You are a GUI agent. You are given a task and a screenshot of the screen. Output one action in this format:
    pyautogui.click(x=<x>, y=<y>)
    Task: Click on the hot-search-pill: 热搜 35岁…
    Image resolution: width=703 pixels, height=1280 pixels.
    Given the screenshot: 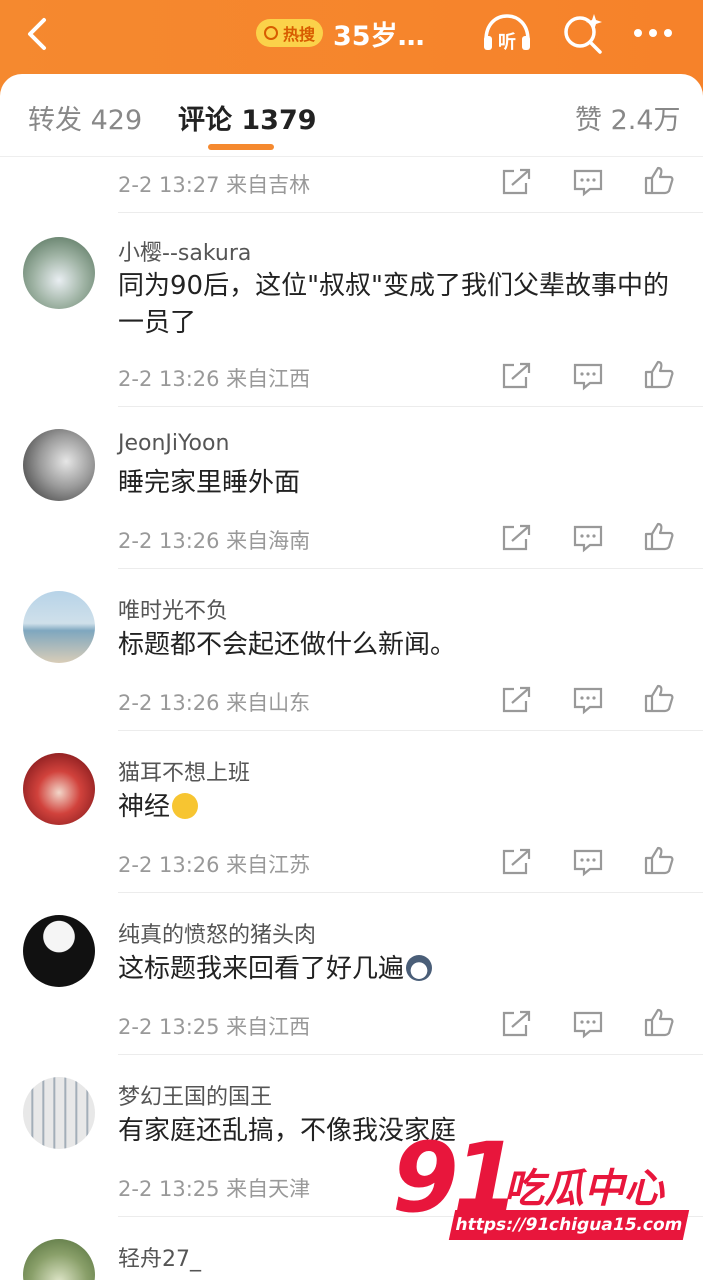 What is the action you would take?
    pyautogui.click(x=340, y=33)
    